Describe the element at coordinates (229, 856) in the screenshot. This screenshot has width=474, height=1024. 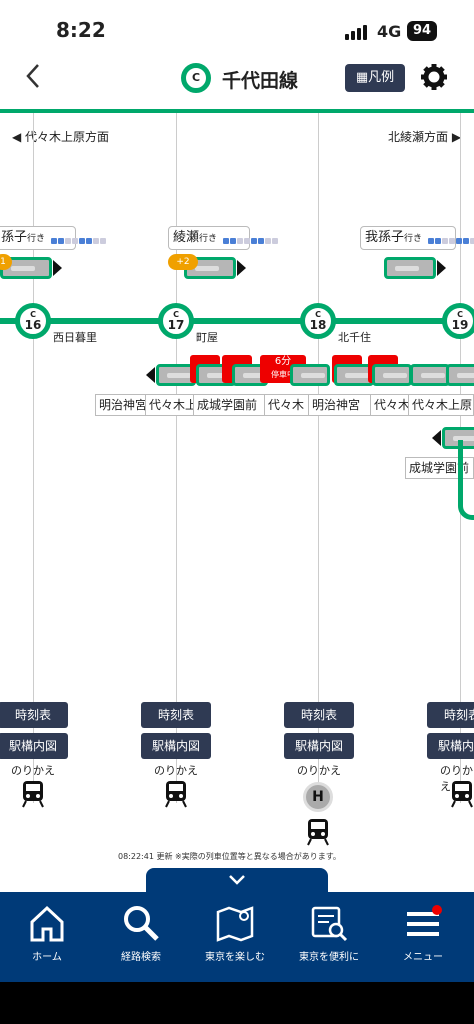
I see `update-notice: 08:22:41 更新 ※実際の列車位置等と異なる場合があります。` at that location.